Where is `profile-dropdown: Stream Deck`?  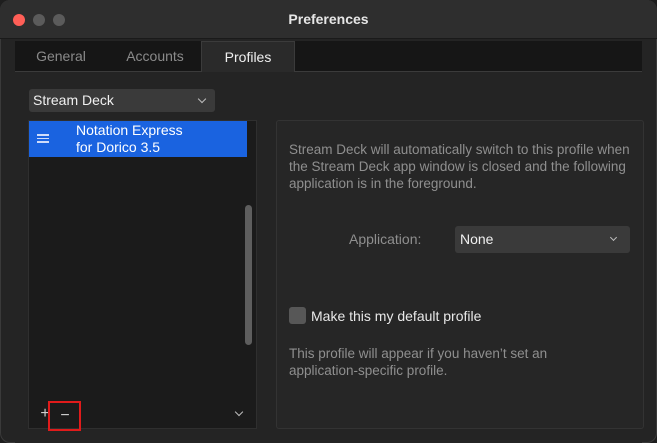 profile-dropdown: Stream Deck is located at coordinates (122, 100).